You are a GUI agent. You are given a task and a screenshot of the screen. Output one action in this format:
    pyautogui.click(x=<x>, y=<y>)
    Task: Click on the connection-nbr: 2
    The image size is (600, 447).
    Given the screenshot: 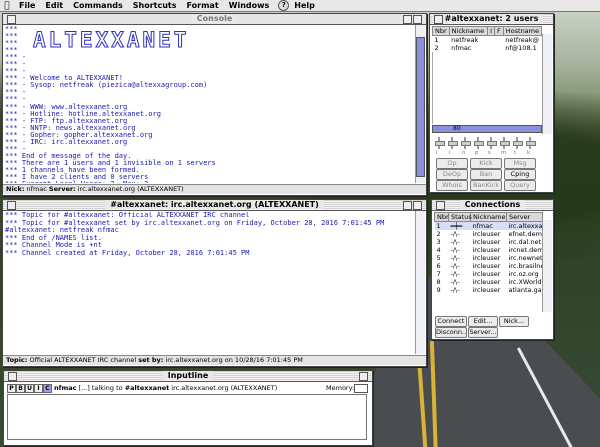 What is the action you would take?
    pyautogui.click(x=438, y=234)
    